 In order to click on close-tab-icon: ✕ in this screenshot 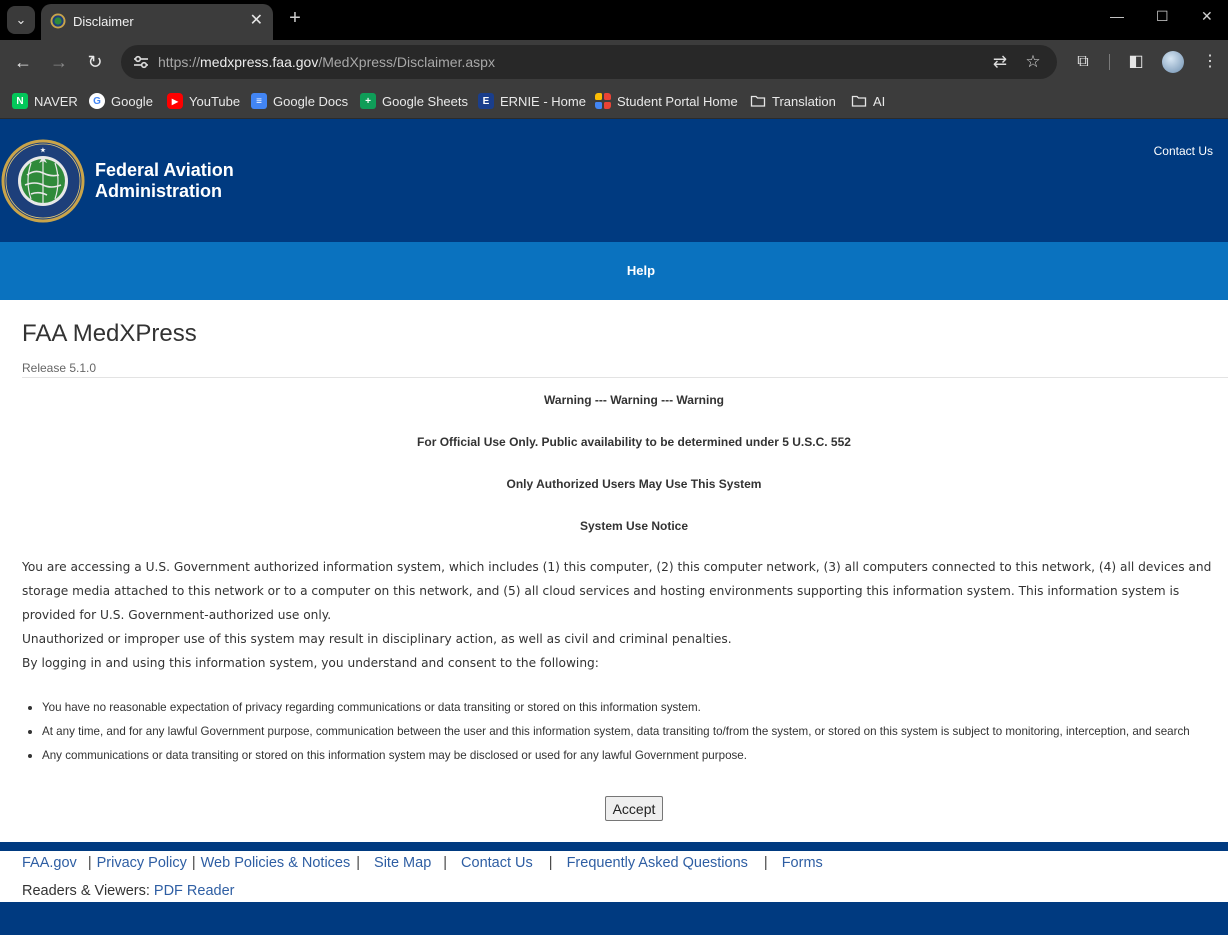, I will do `click(256, 20)`.